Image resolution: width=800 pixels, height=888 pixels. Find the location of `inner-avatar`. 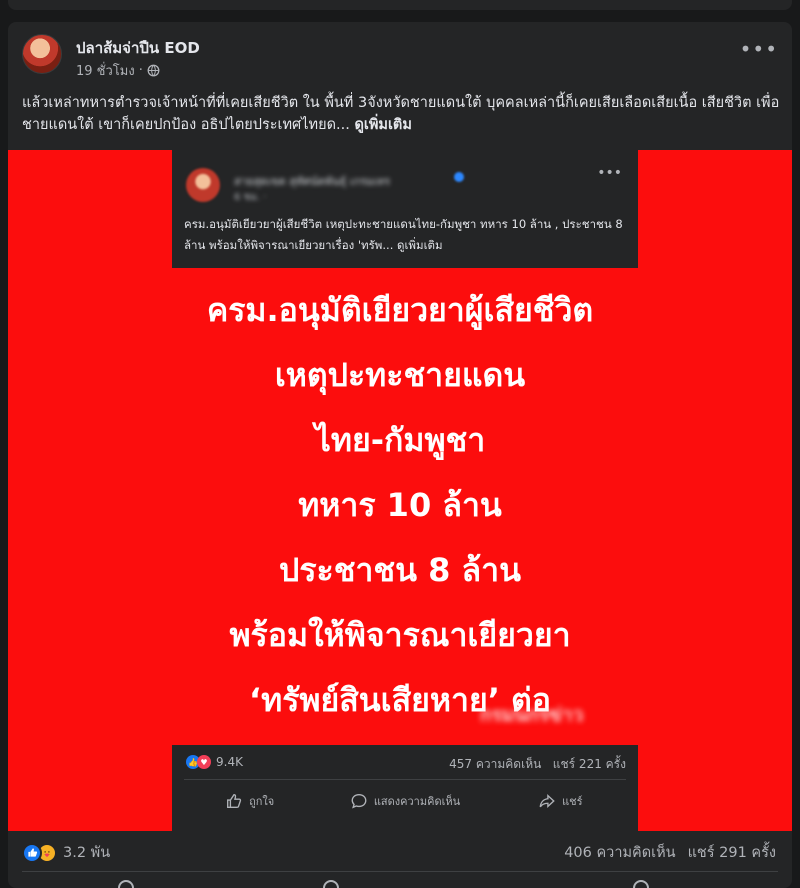

inner-avatar is located at coordinates (203, 185).